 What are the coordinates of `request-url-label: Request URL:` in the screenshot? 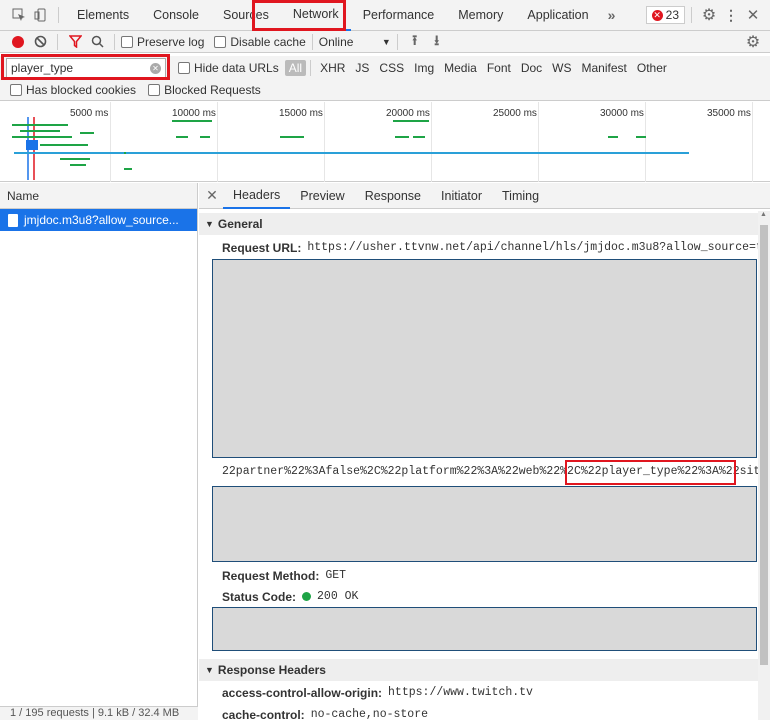 It's located at (262, 247).